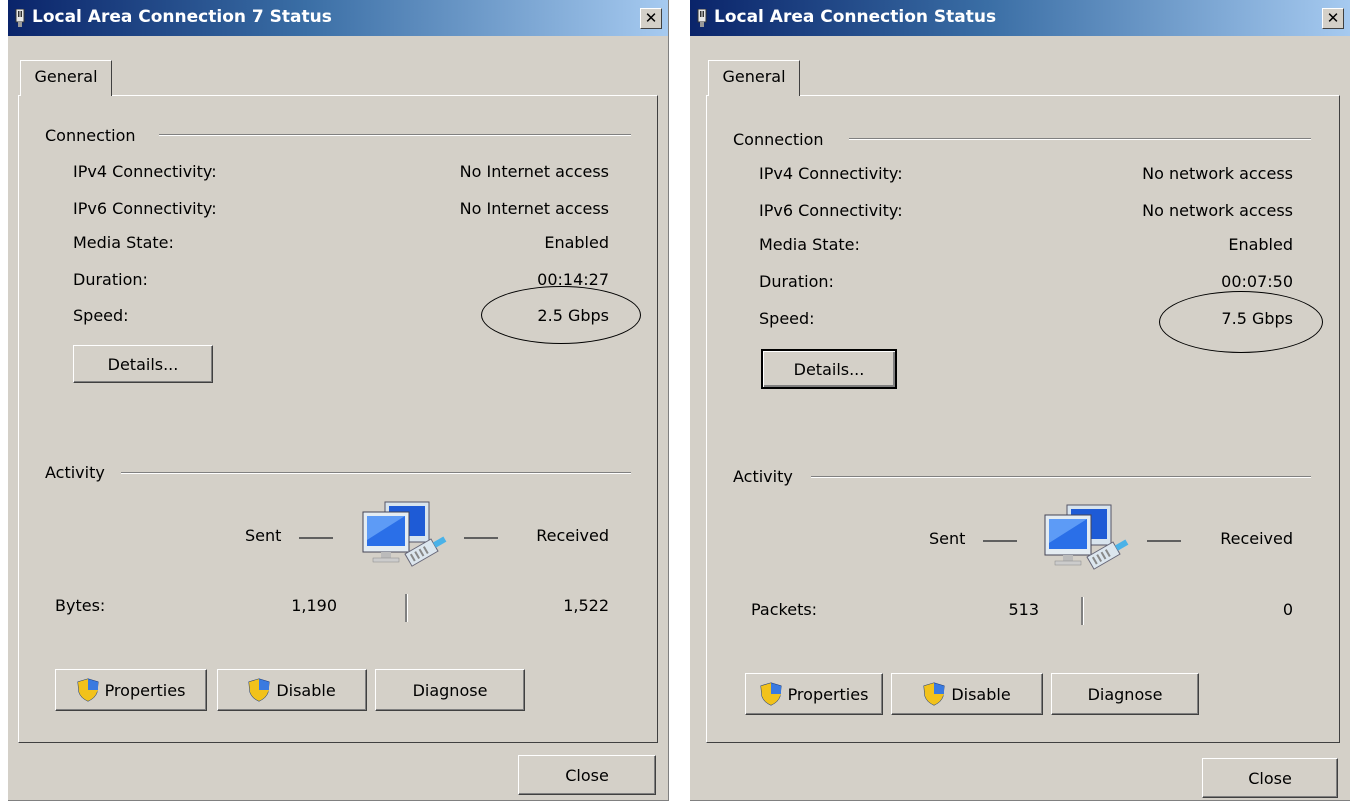 The height and width of the screenshot is (807, 1350). Describe the element at coordinates (80, 605) in the screenshot. I see `bytes-label: Bytes:` at that location.